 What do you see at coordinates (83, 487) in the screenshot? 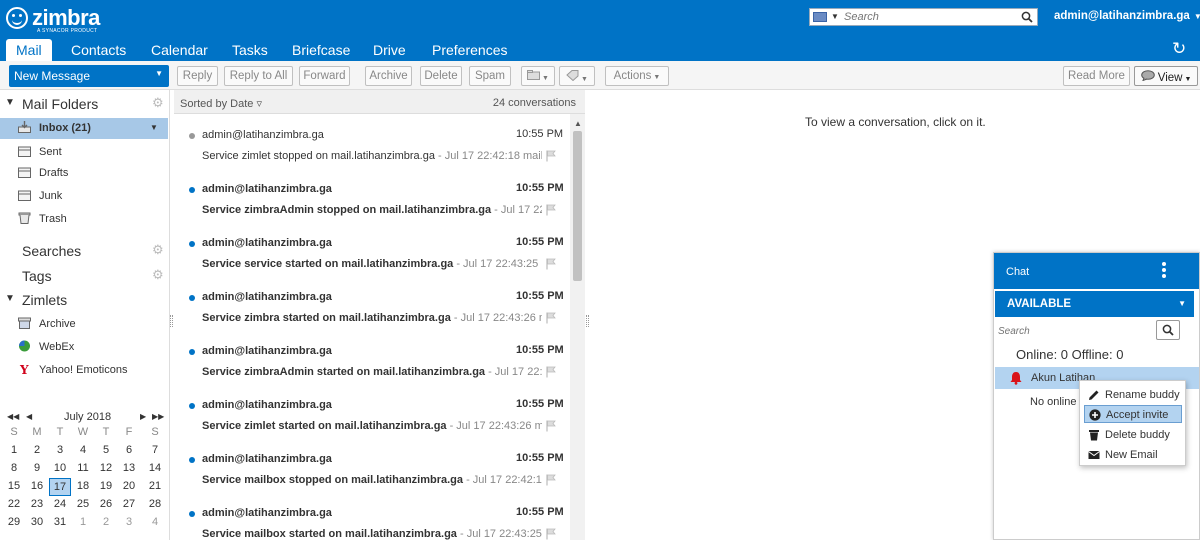
I see `calendar-day: 18` at bounding box center [83, 487].